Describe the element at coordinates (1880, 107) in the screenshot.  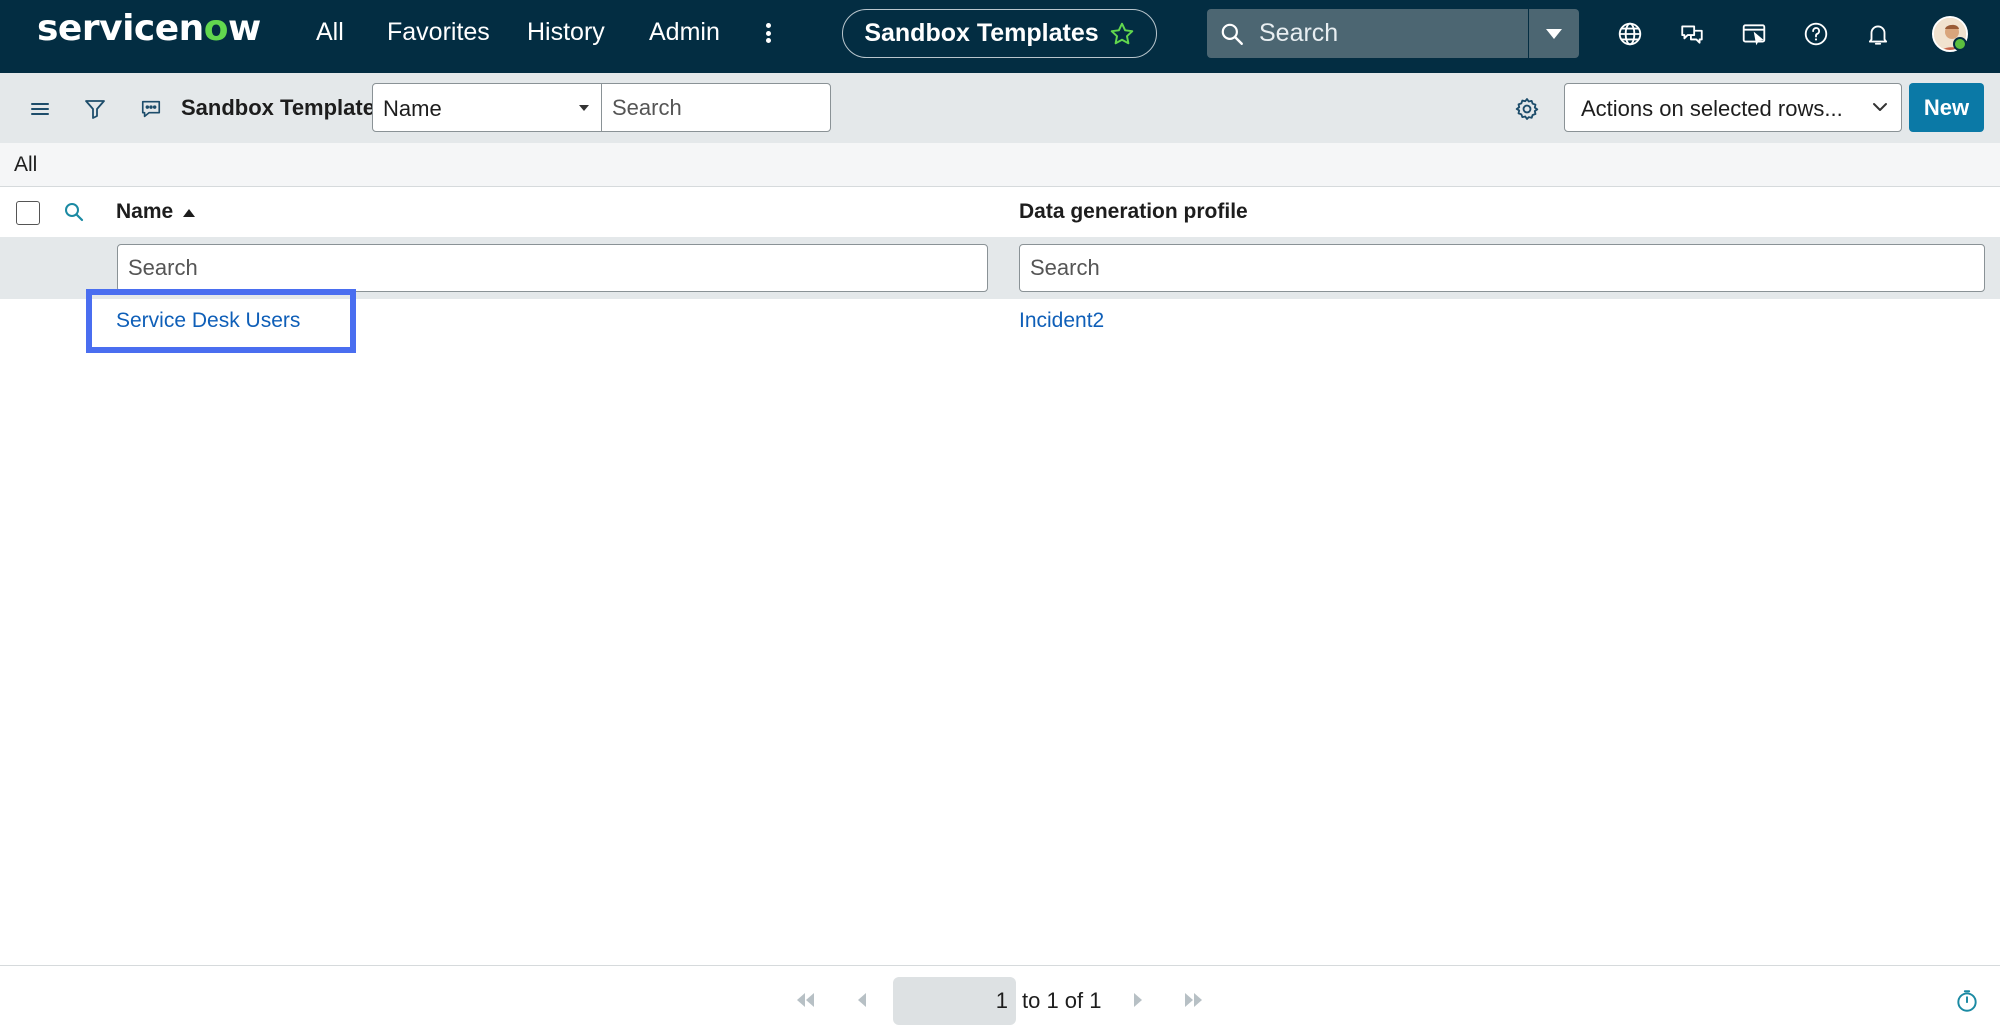
I see `chevron-down-icon` at that location.